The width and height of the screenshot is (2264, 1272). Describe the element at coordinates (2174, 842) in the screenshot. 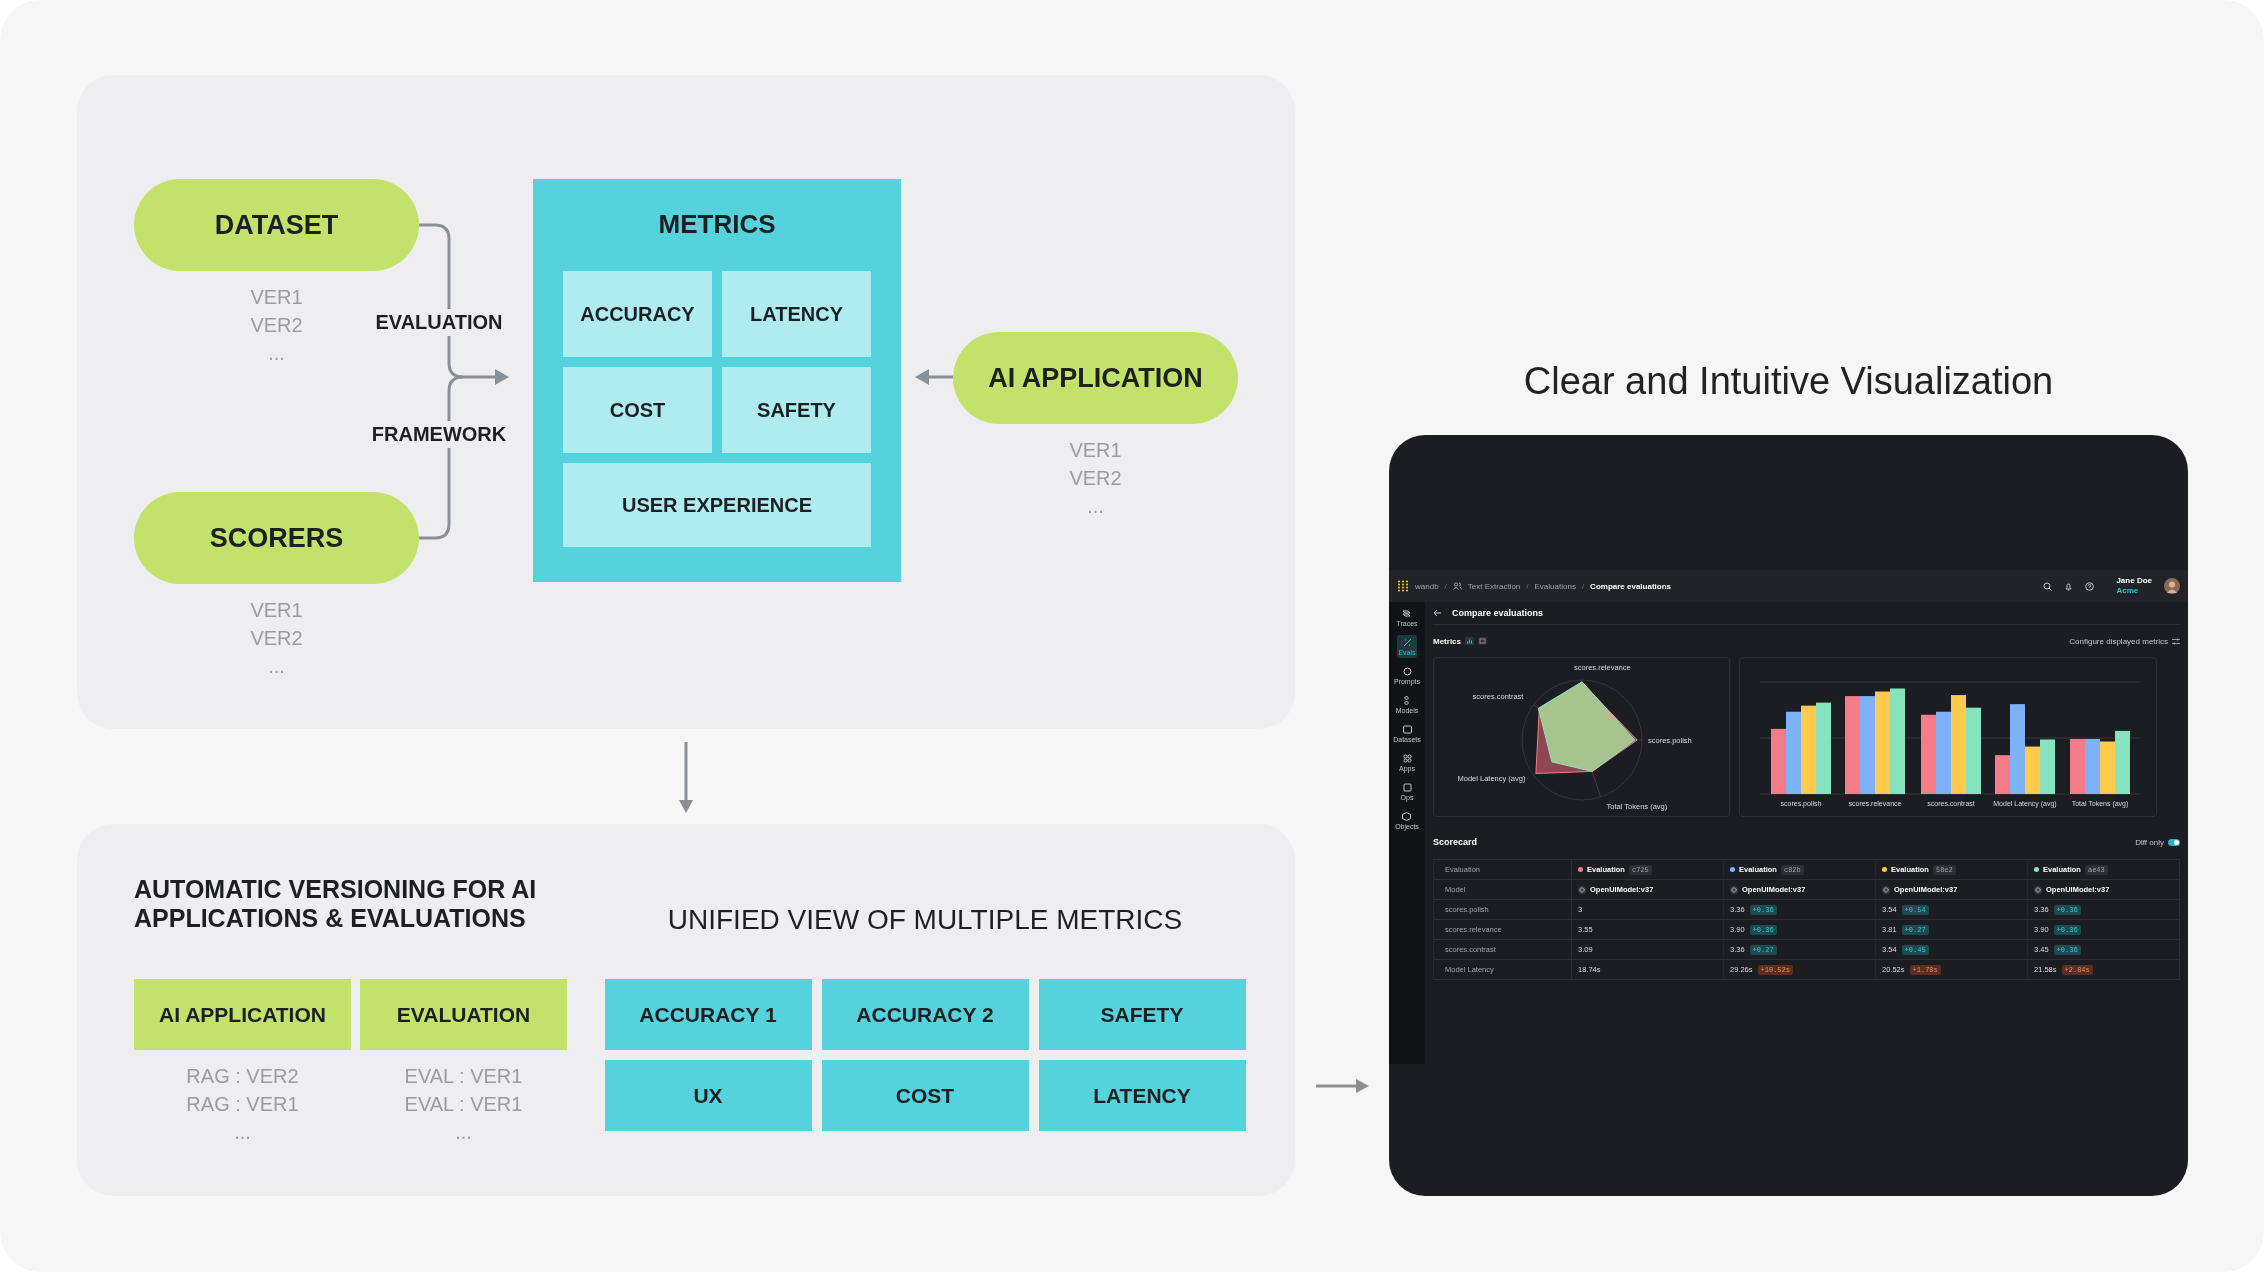

I see `toggle-switch` at that location.